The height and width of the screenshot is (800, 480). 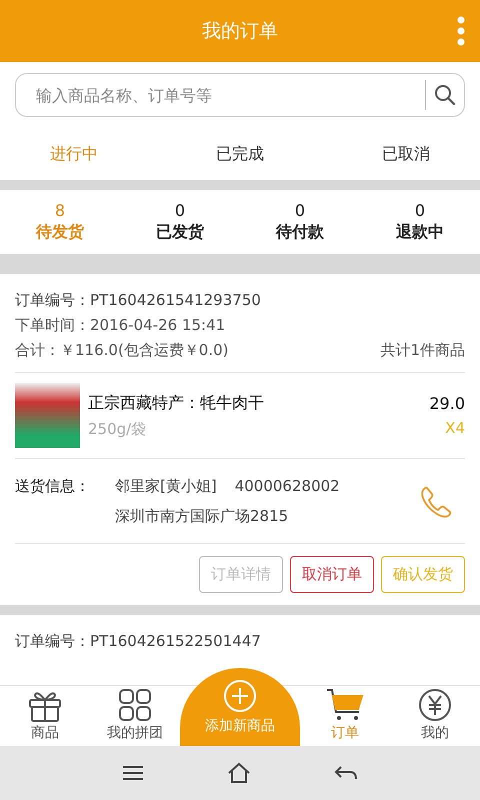 What do you see at coordinates (240, 154) in the screenshot?
I see `order-tab: 已完成` at bounding box center [240, 154].